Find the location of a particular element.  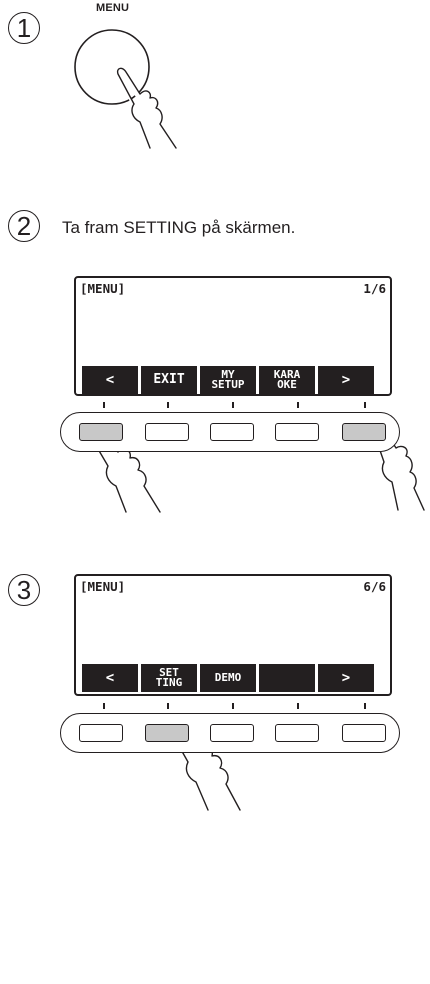

button-ticks-step2 is located at coordinates (215, 405).